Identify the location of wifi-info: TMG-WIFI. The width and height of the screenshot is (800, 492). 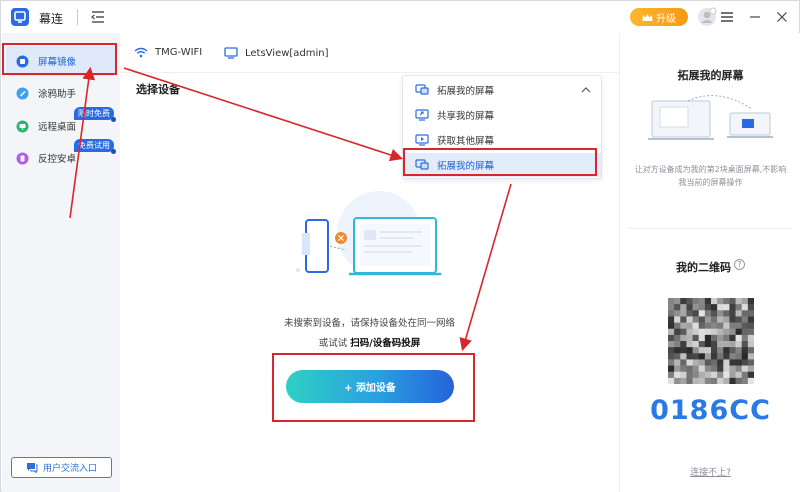
(168, 52).